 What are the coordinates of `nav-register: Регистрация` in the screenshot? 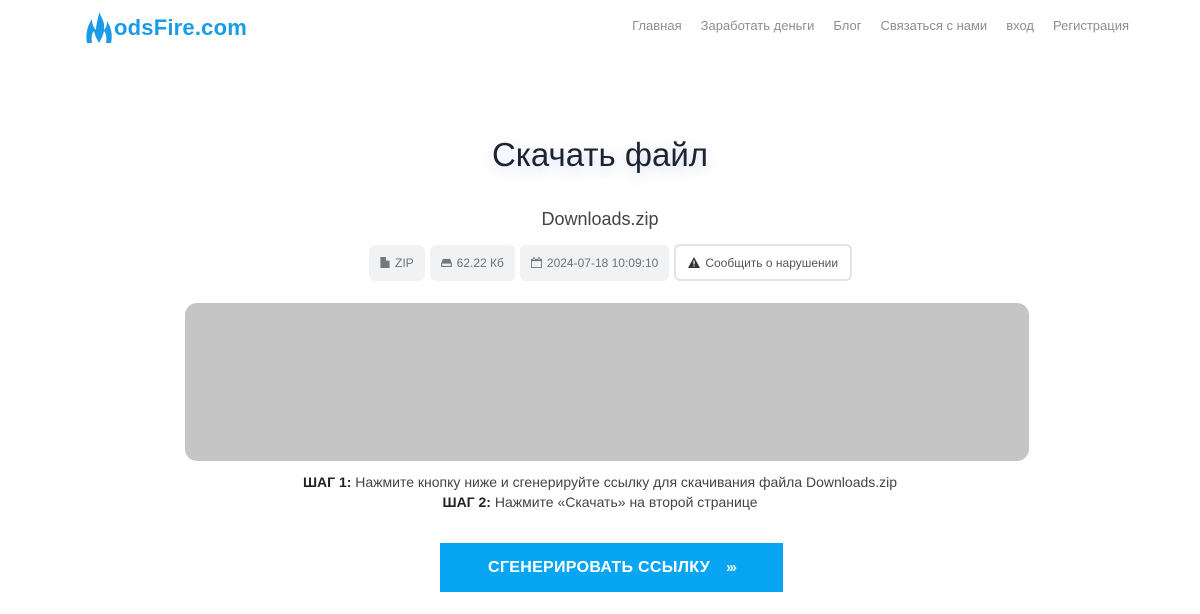 It's located at (1091, 25).